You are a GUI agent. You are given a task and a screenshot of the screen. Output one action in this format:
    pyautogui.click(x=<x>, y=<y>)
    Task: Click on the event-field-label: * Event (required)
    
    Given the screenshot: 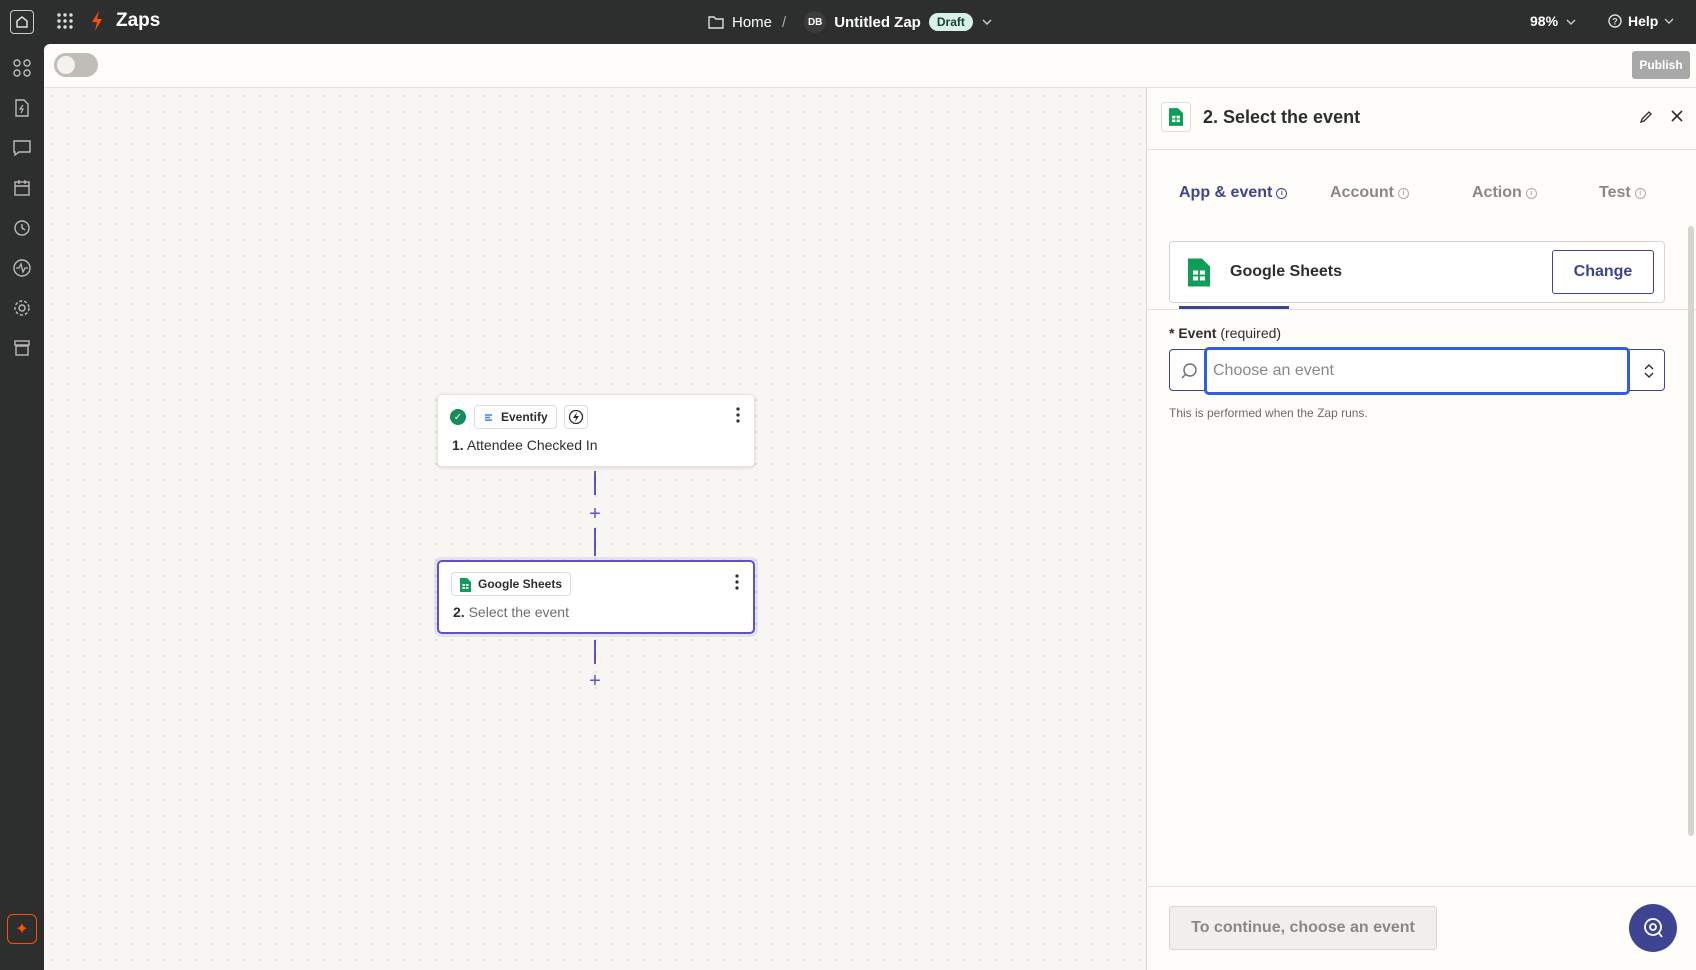 What is the action you would take?
    pyautogui.click(x=1225, y=333)
    